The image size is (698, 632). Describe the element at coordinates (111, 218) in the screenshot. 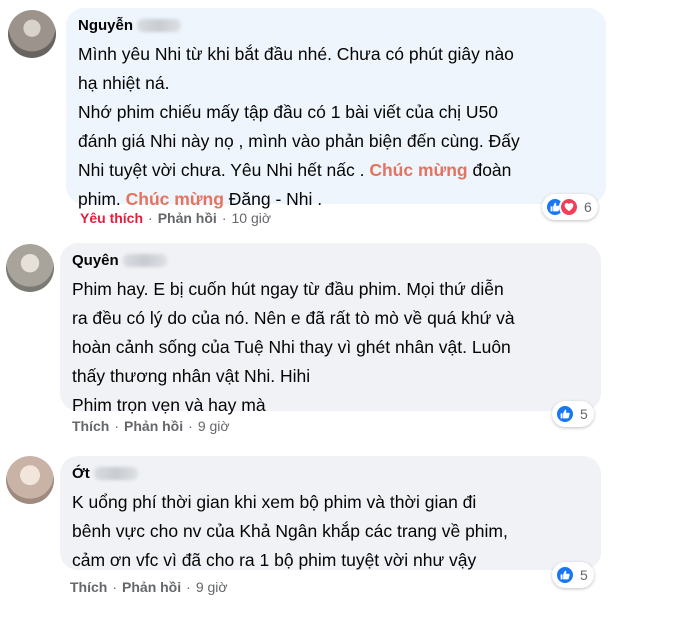

I see `love-button: Yêu thích` at that location.